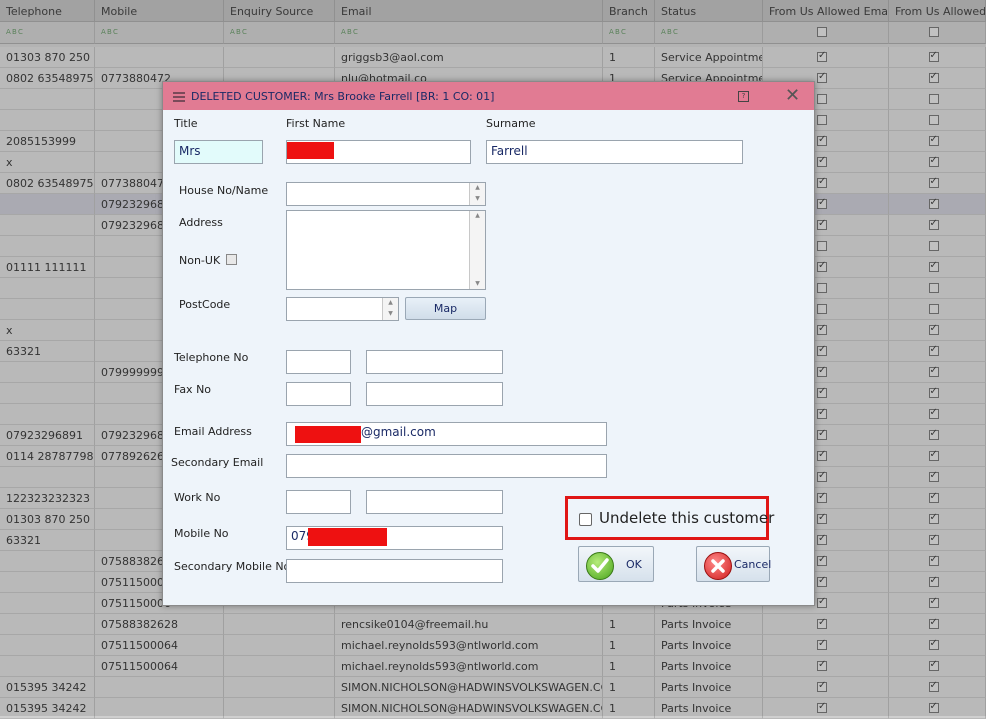  Describe the element at coordinates (386, 250) in the screenshot. I see `address-field: ▲ ▼` at that location.